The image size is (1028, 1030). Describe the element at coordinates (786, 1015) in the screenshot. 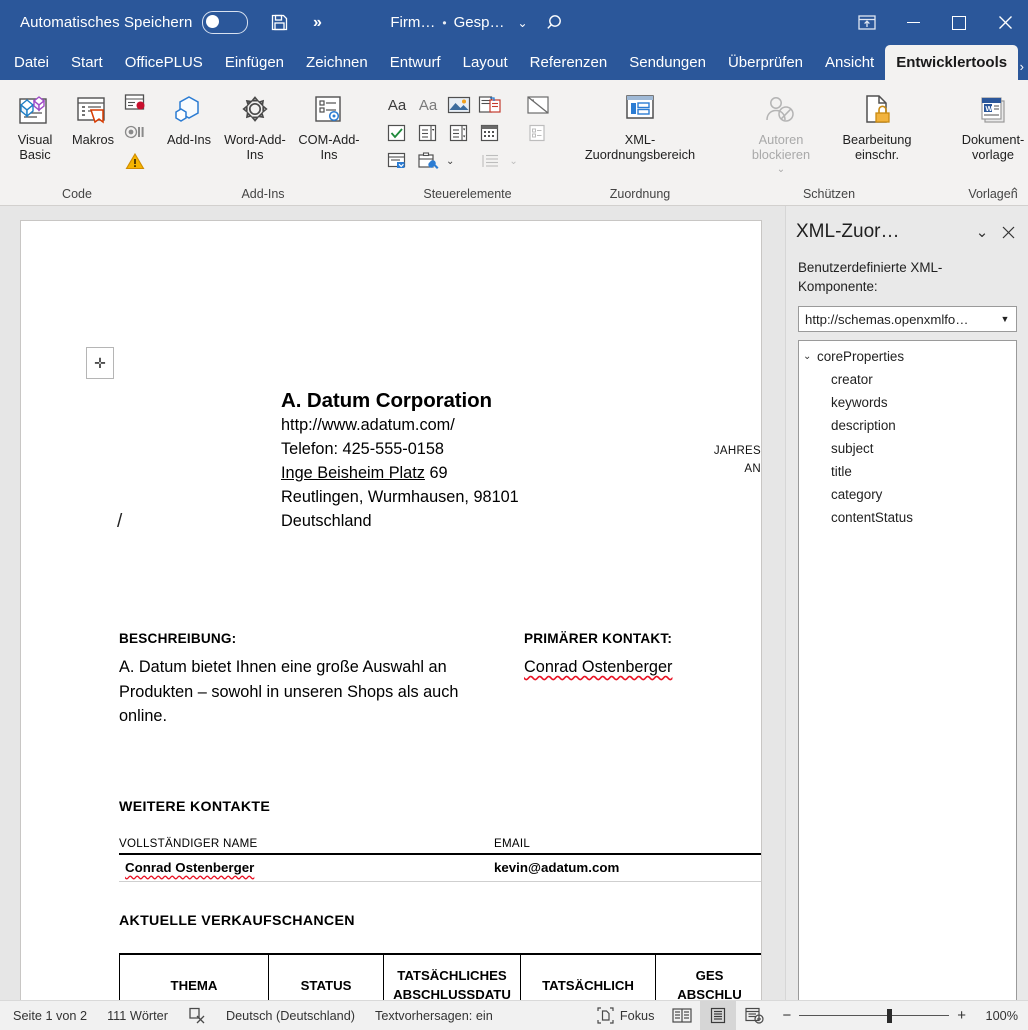

I see `zoom-minus-icon: −` at that location.